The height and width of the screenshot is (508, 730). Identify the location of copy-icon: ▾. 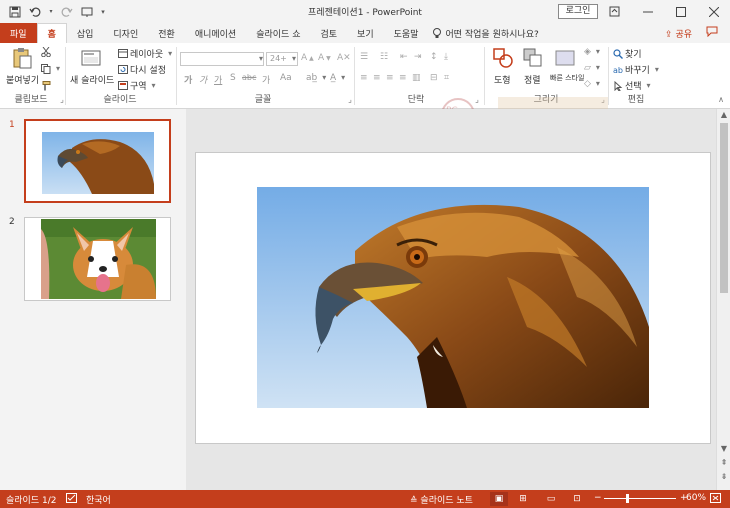
(52, 69).